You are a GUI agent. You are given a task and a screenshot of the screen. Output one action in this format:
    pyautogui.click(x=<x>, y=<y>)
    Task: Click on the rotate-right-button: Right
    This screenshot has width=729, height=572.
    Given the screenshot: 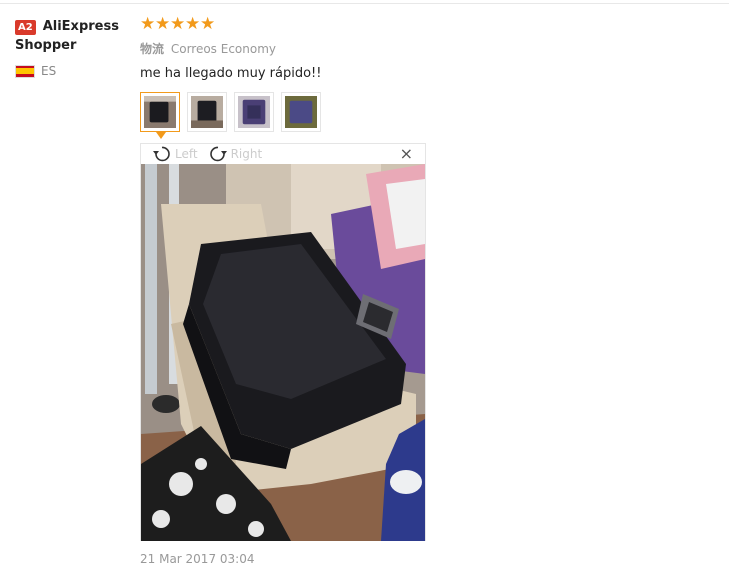 What is the action you would take?
    pyautogui.click(x=235, y=154)
    